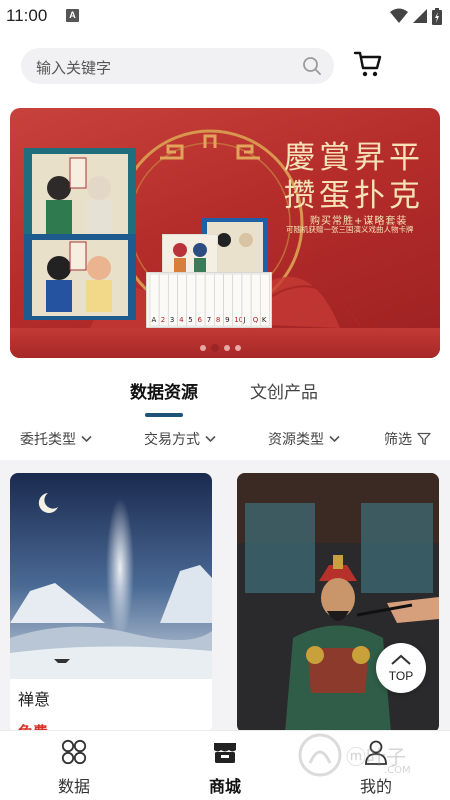 This screenshot has width=450, height=800. I want to click on card-rank-label: J, so click(244, 320).